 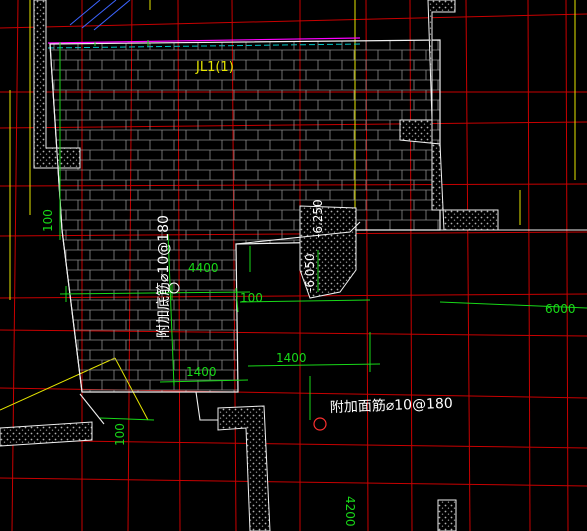 What do you see at coordinates (203, 268) in the screenshot?
I see `dim-4400: 4400` at bounding box center [203, 268].